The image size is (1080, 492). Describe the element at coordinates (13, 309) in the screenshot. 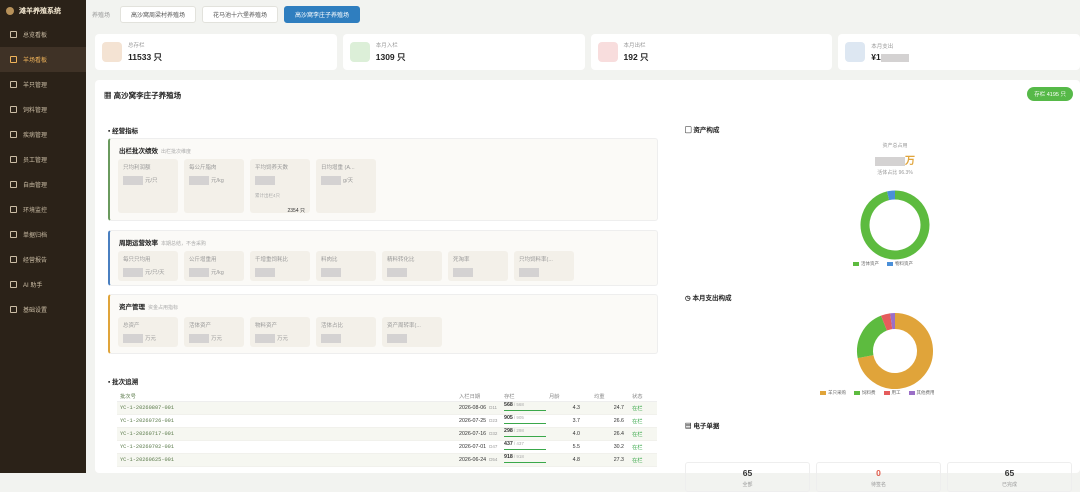

I see `settings-icon` at that location.